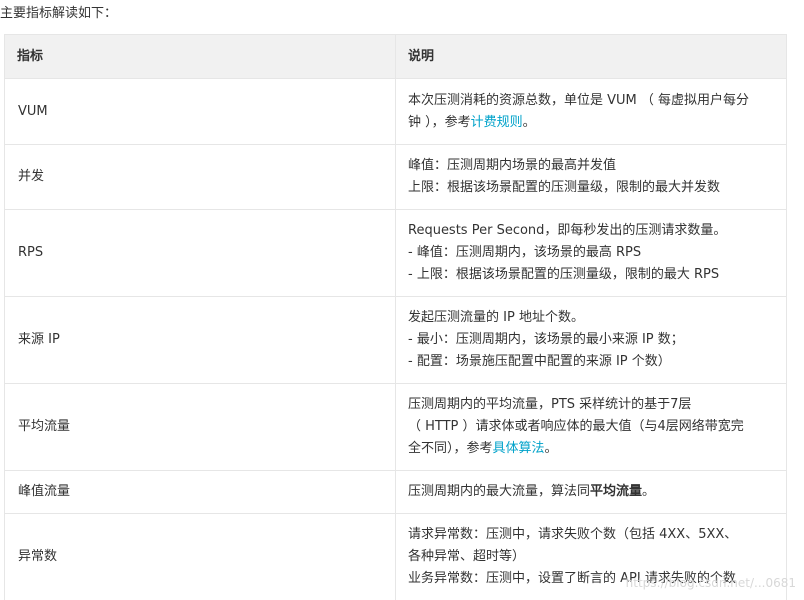 This screenshot has width=804, height=600. What do you see at coordinates (564, 274) in the screenshot?
I see `description-line: - 上限：根据该场景配置的压测量级，限制的最大 RPS` at bounding box center [564, 274].